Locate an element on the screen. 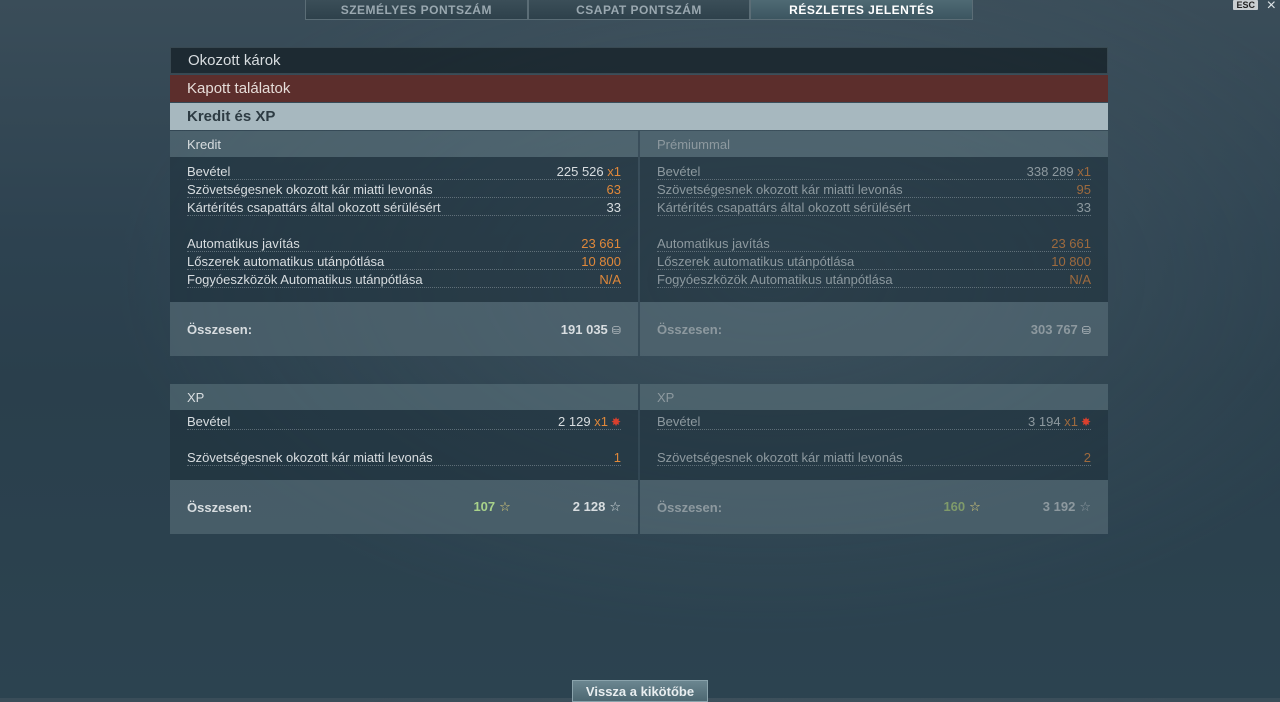 Image resolution: width=1280 pixels, height=702 pixels. total-value: 303 767 is located at coordinates (1054, 329).